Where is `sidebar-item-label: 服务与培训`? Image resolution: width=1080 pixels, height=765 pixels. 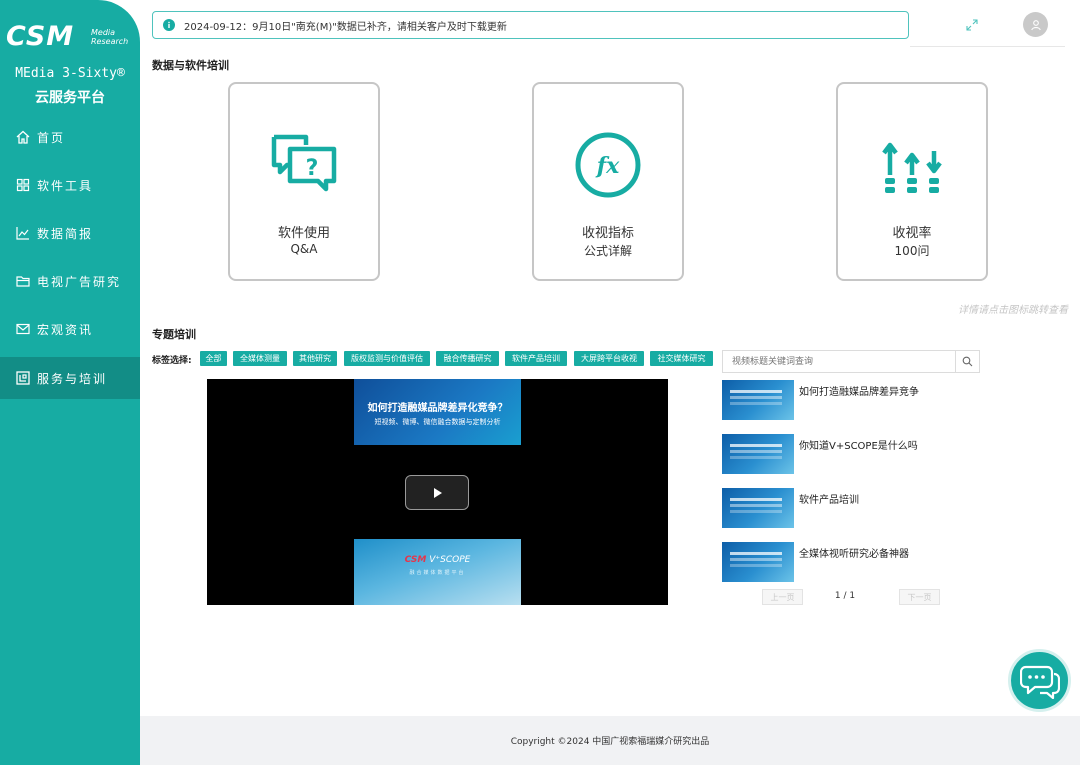
sidebar-item-label: 服务与培训 is located at coordinates (72, 378).